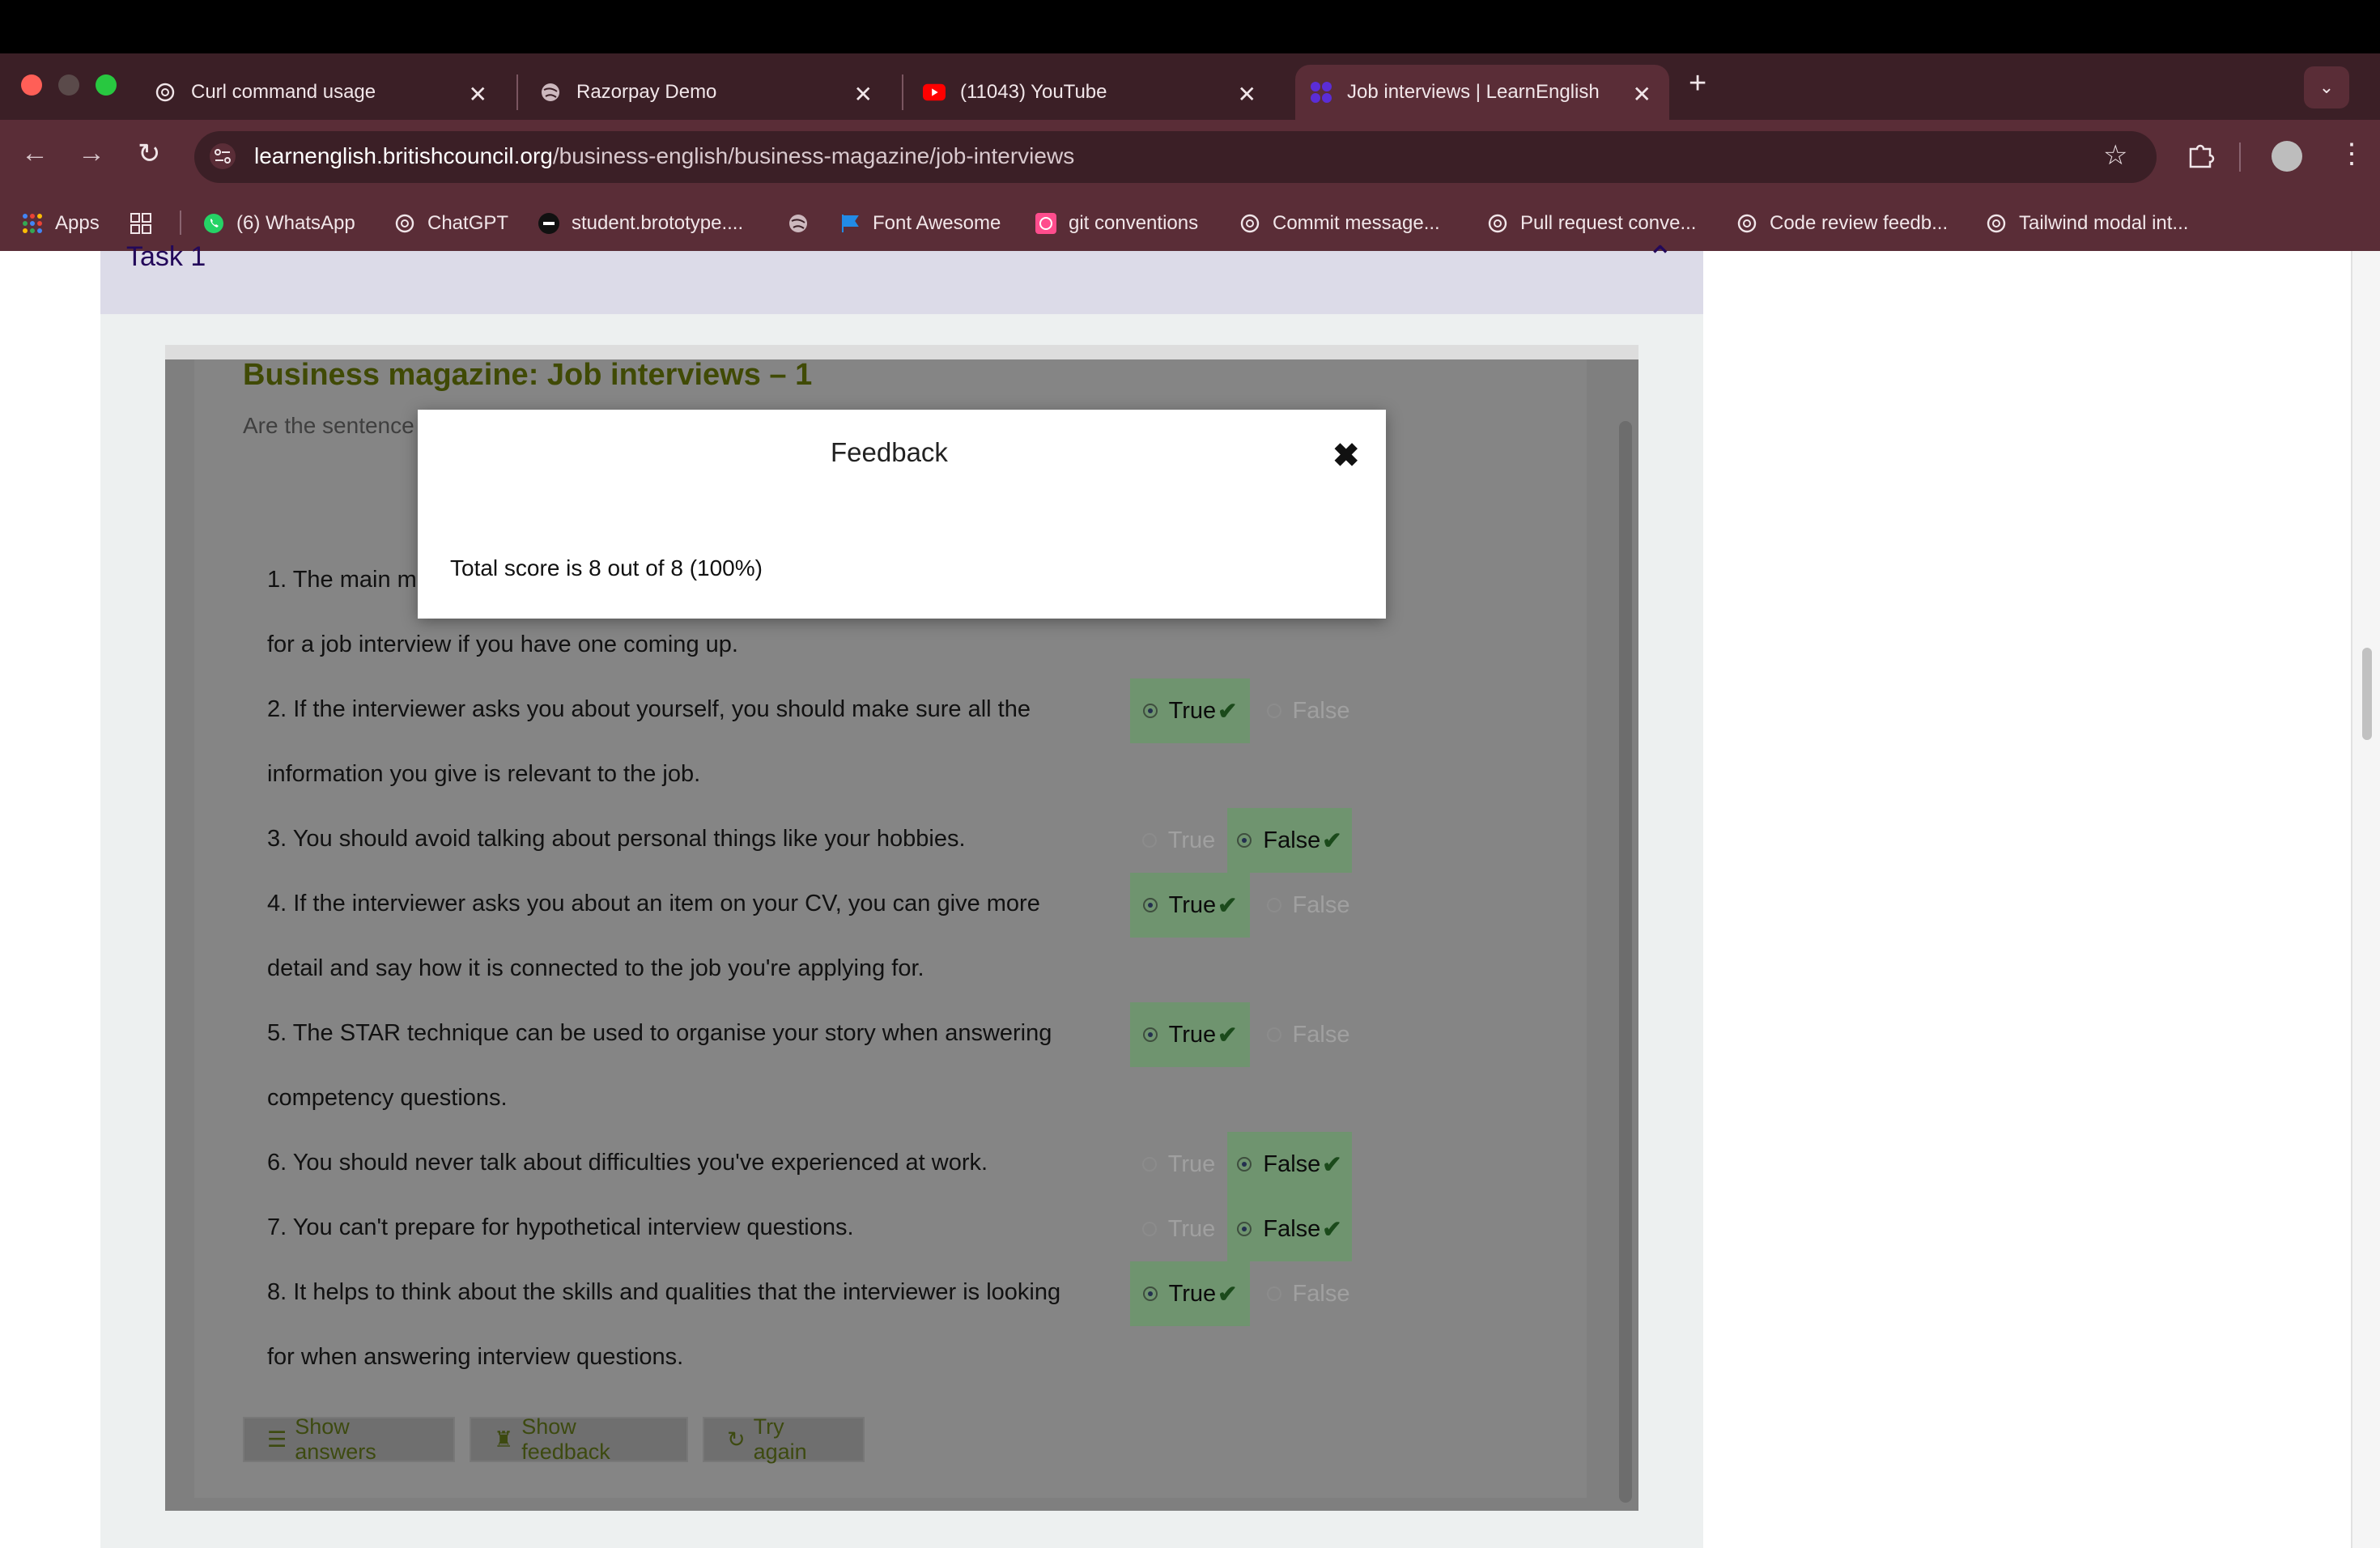 Image resolution: width=2380 pixels, height=1548 pixels. What do you see at coordinates (342, 580) in the screenshot?
I see `statement-1-line-1: 1. The main m` at bounding box center [342, 580].